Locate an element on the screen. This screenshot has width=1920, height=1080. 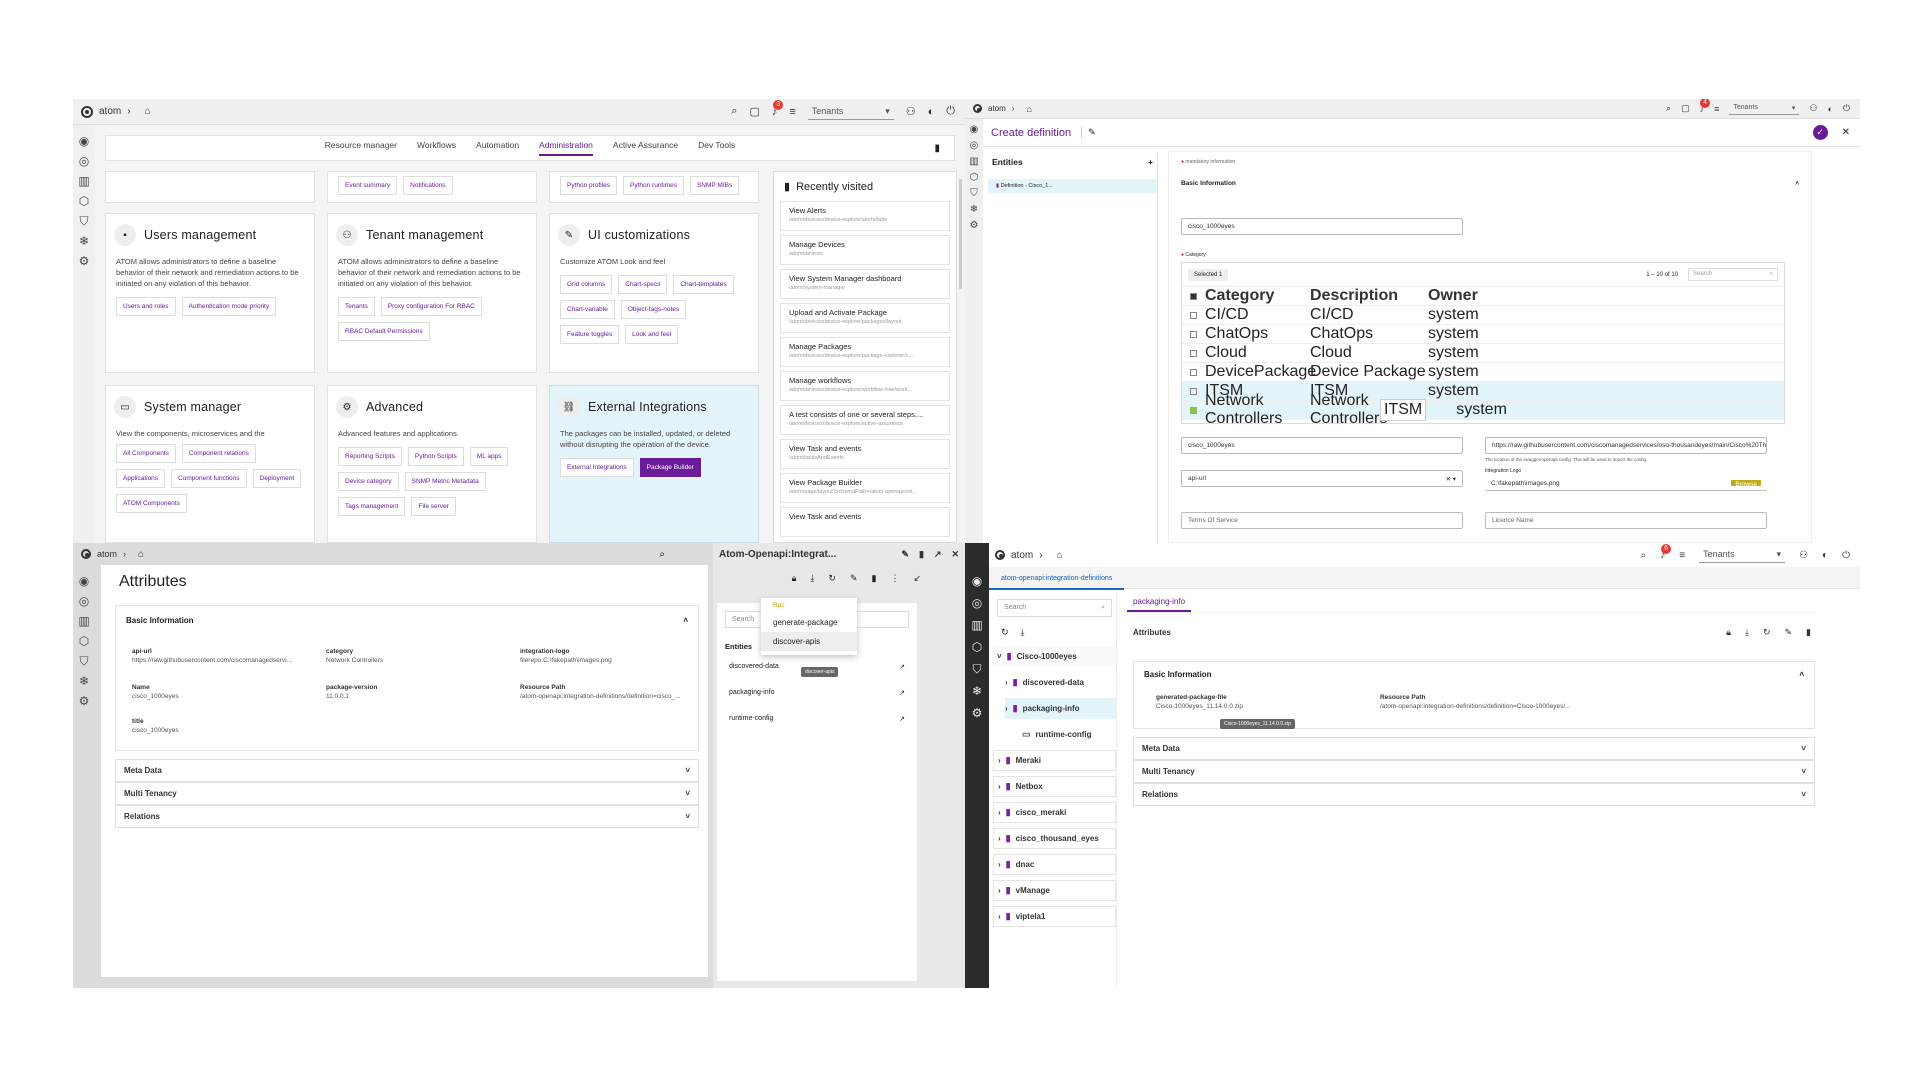
tree-node: › ▮ viptela1 is located at coordinates (1054, 916).